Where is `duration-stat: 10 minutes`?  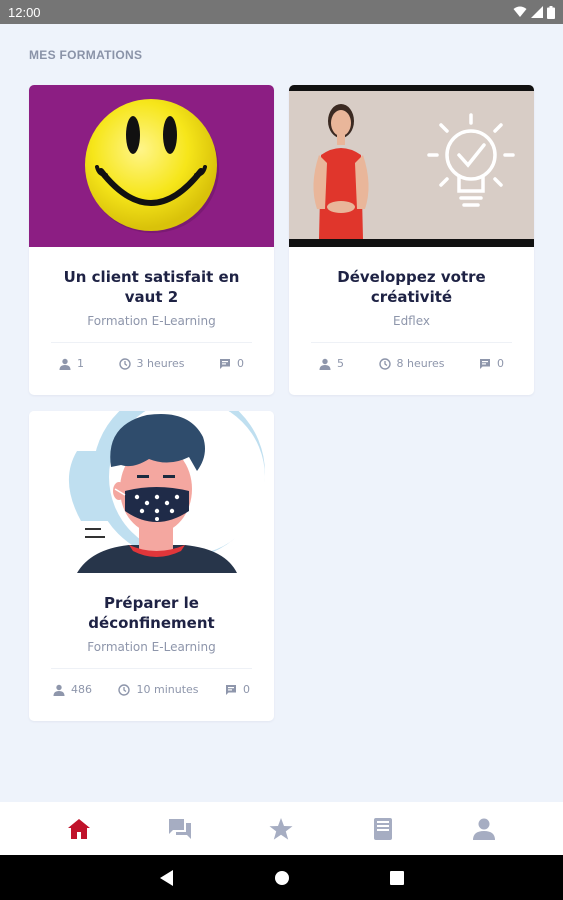
duration-stat: 10 minutes is located at coordinates (158, 689).